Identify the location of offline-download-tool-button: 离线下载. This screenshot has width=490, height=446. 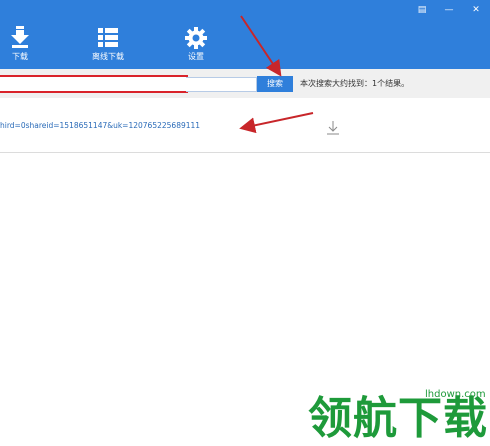
(108, 34).